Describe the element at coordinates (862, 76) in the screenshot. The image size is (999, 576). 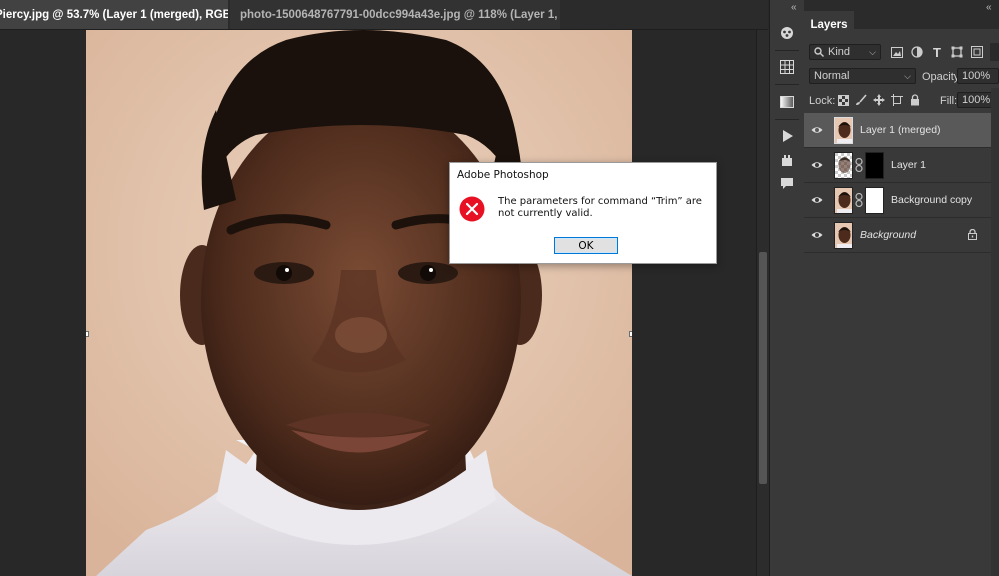
I see `blend-mode-dropdown: Normal ⌵` at that location.